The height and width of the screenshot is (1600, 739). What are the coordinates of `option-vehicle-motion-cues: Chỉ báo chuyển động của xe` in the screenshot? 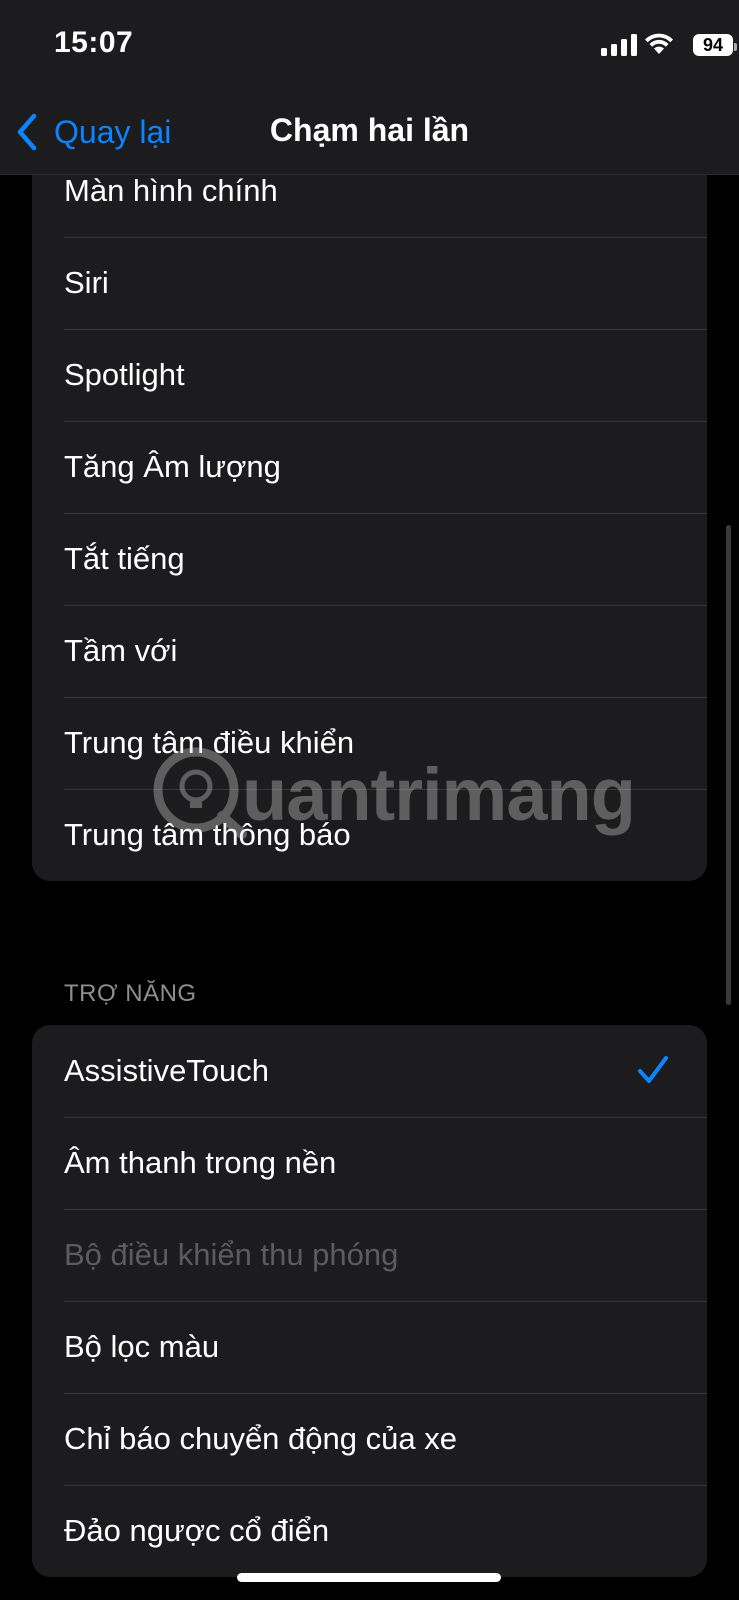 It's located at (369, 1439).